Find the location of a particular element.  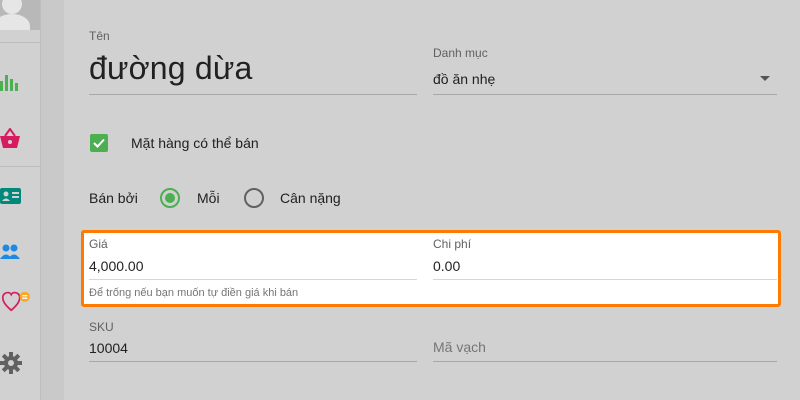

gear-icon is located at coordinates (11, 363).